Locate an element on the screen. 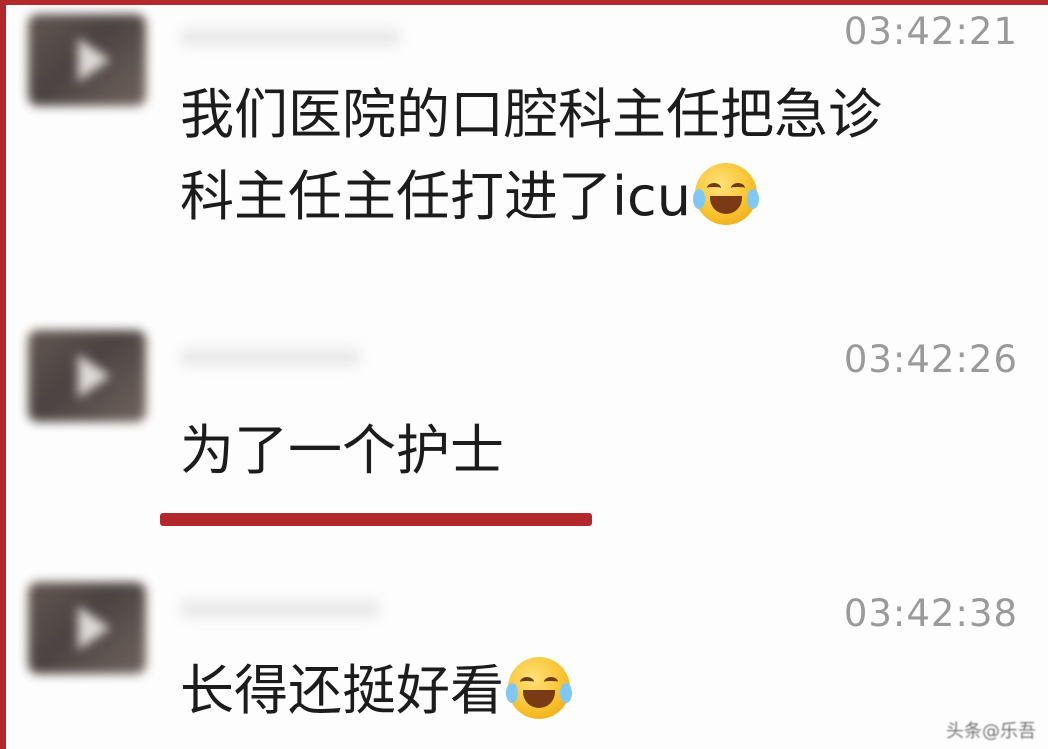 This screenshot has width=1048, height=749. message-timestamp: 03:42:26 is located at coordinates (930, 359).